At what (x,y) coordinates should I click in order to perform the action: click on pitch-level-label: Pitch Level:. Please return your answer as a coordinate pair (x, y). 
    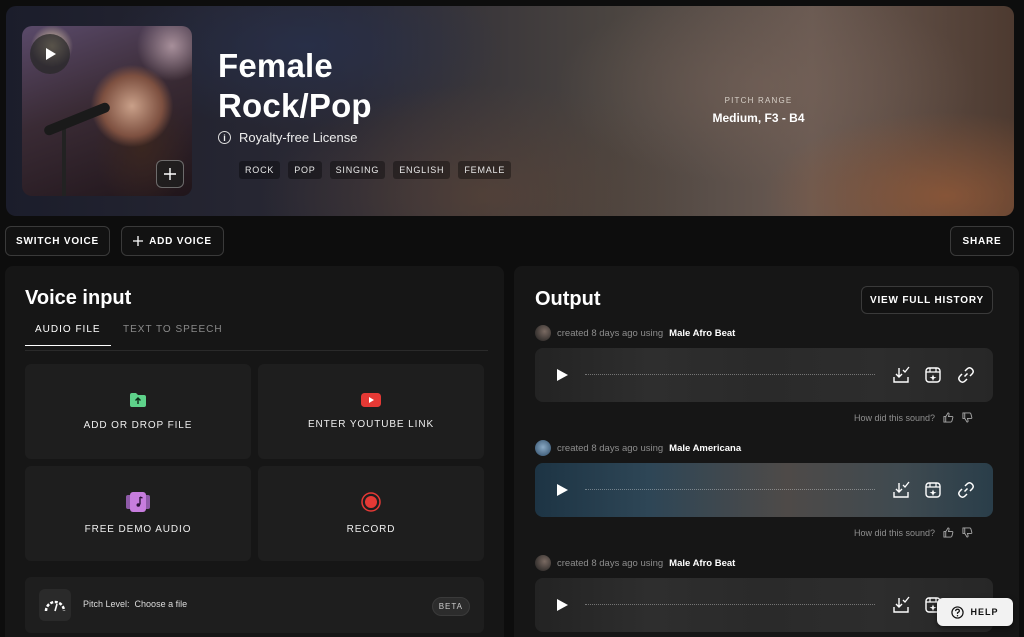
    Looking at the image, I should click on (106, 604).